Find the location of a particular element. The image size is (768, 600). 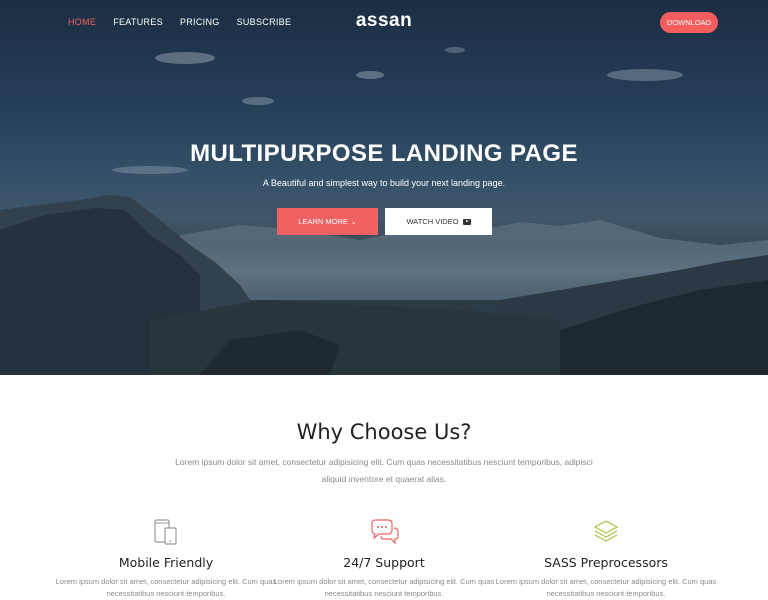

download-button: DOWNLOAD is located at coordinates (689, 22).